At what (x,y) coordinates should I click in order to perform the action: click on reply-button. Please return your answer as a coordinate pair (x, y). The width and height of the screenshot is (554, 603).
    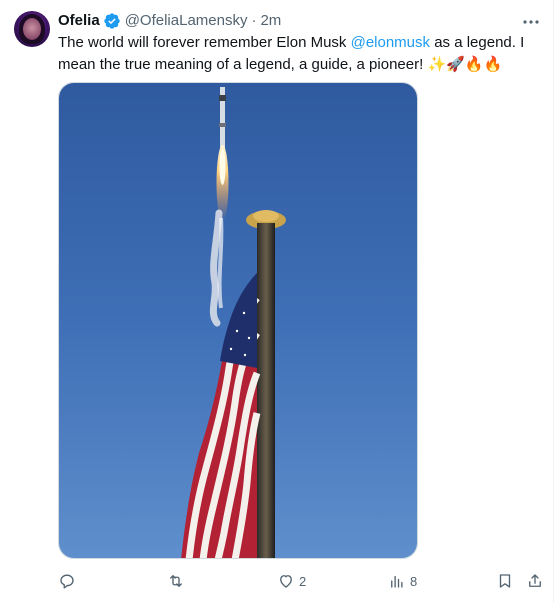
    Looking at the image, I should click on (69, 581).